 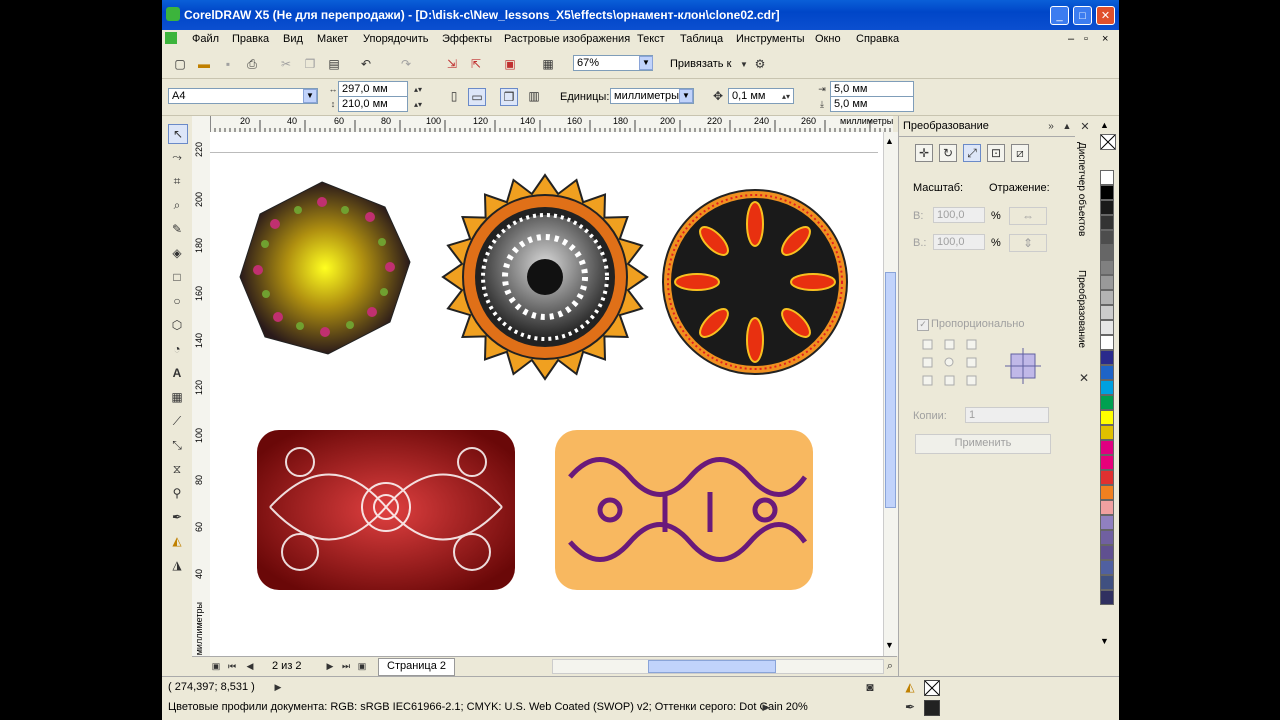 I want to click on crop-tool-icon: ⌗, so click(x=177, y=181).